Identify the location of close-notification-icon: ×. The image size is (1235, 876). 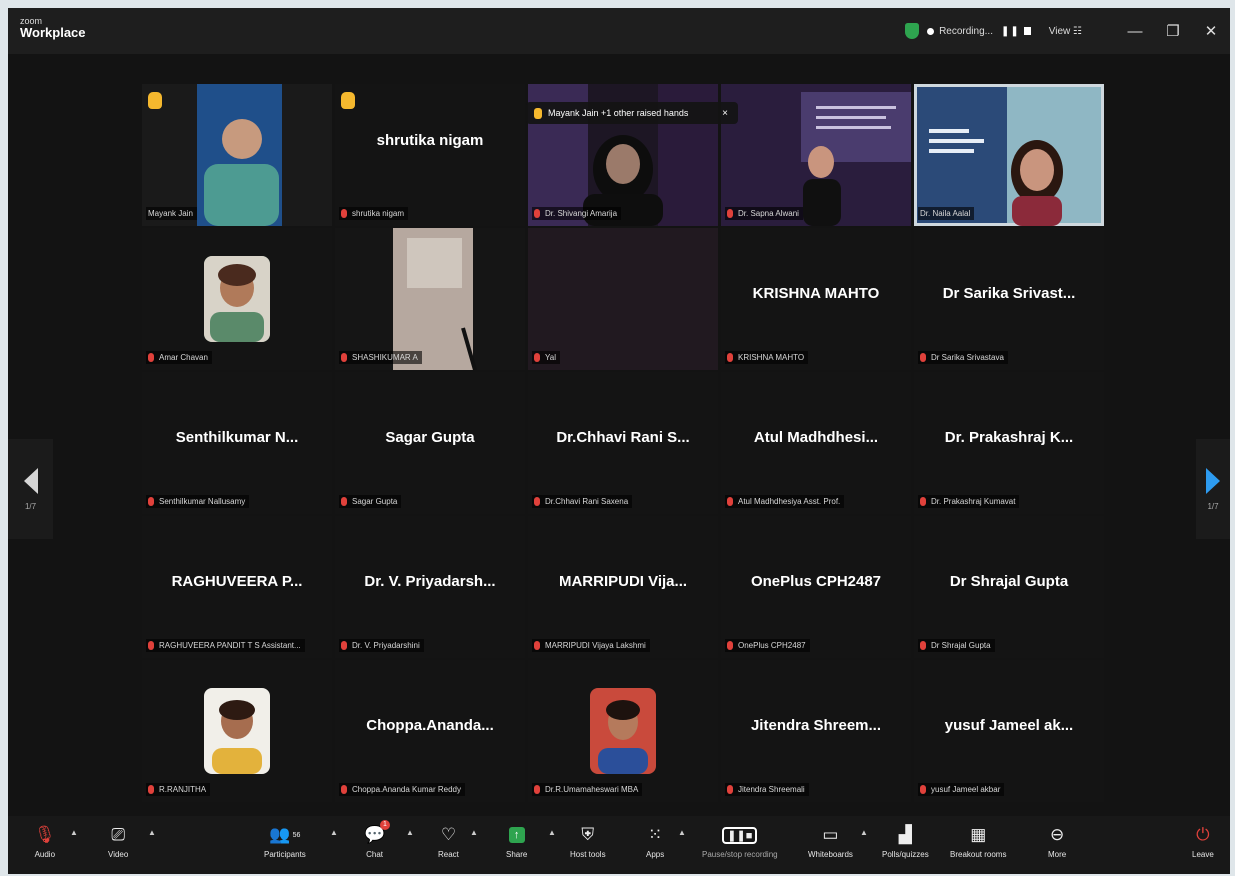
(725, 113).